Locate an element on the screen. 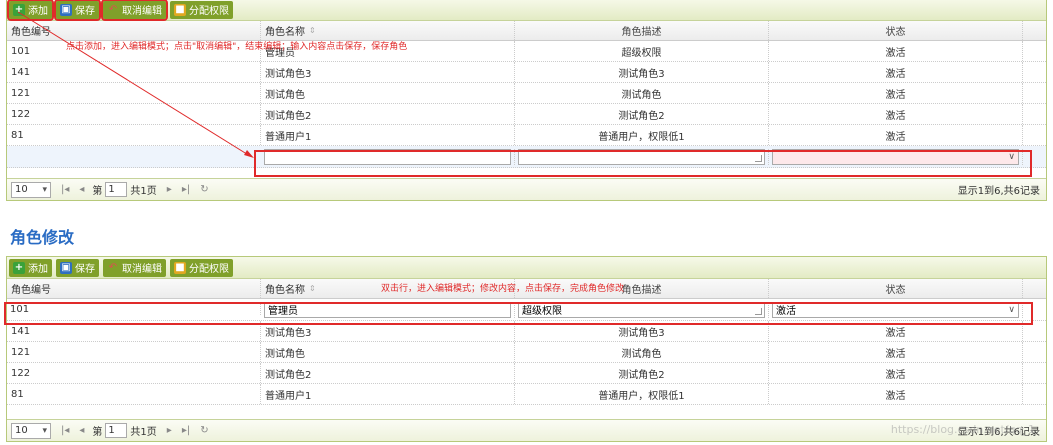  annotation-text: 双击行，进入编辑模式；修改内容，点击保存，完成角色修改 is located at coordinates (503, 289).